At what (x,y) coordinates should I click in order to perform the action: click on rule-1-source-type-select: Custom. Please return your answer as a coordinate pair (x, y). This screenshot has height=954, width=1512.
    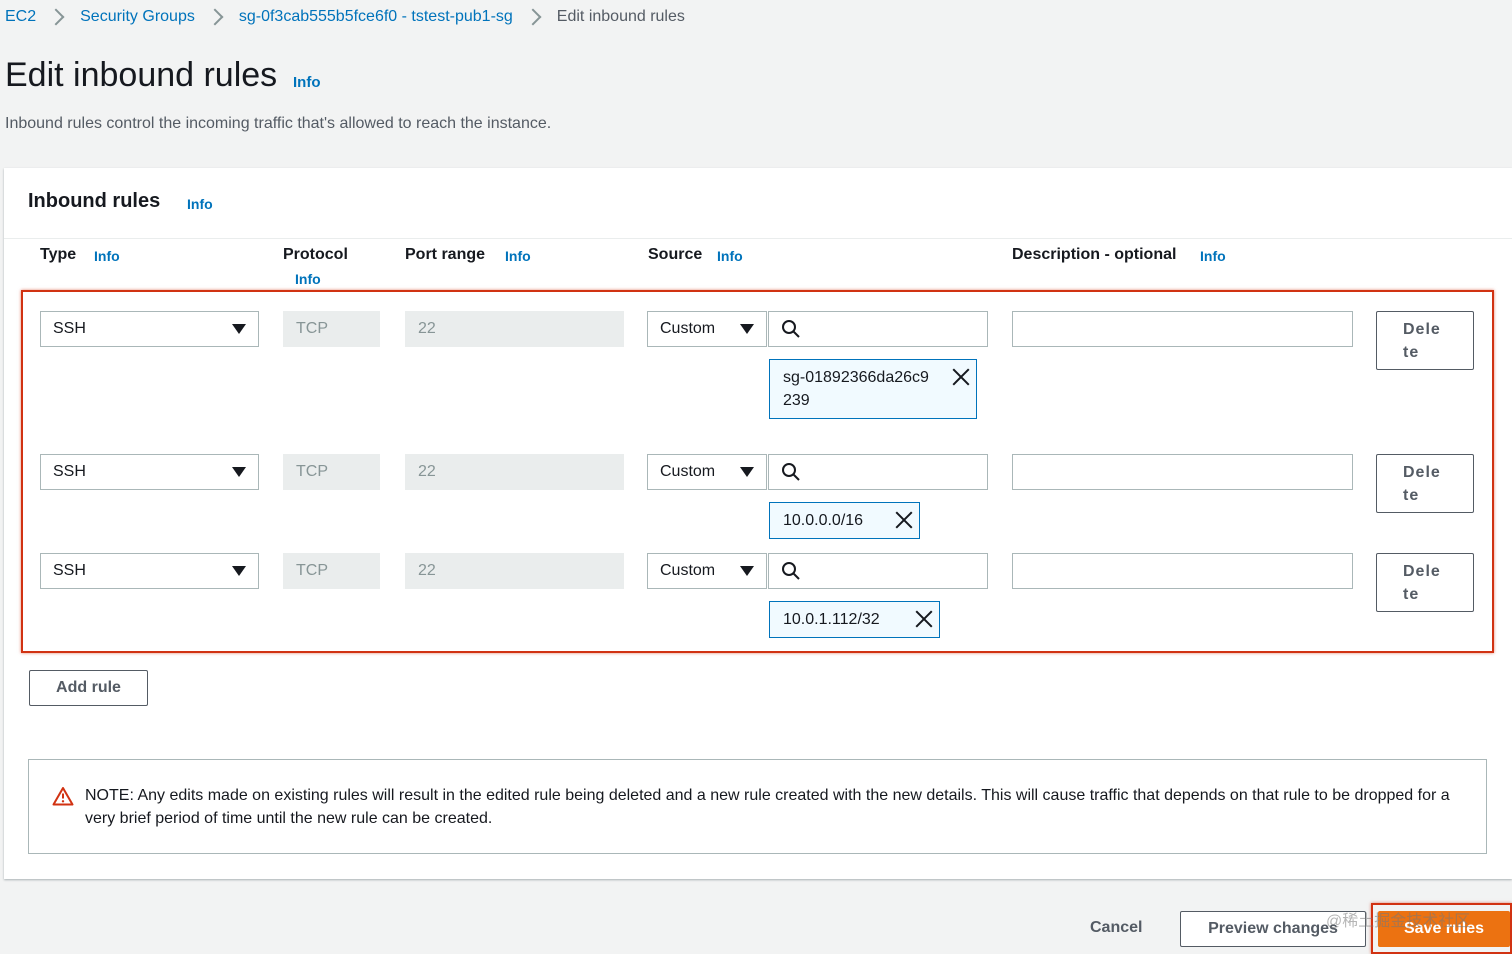
    Looking at the image, I should click on (707, 329).